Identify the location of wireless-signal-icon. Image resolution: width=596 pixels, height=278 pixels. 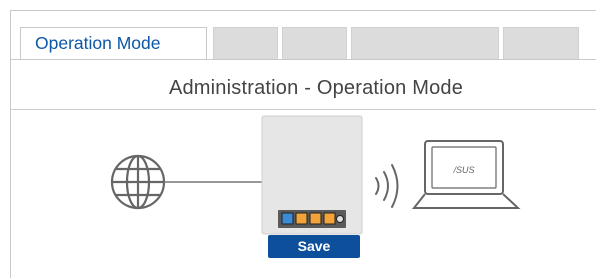
(387, 186).